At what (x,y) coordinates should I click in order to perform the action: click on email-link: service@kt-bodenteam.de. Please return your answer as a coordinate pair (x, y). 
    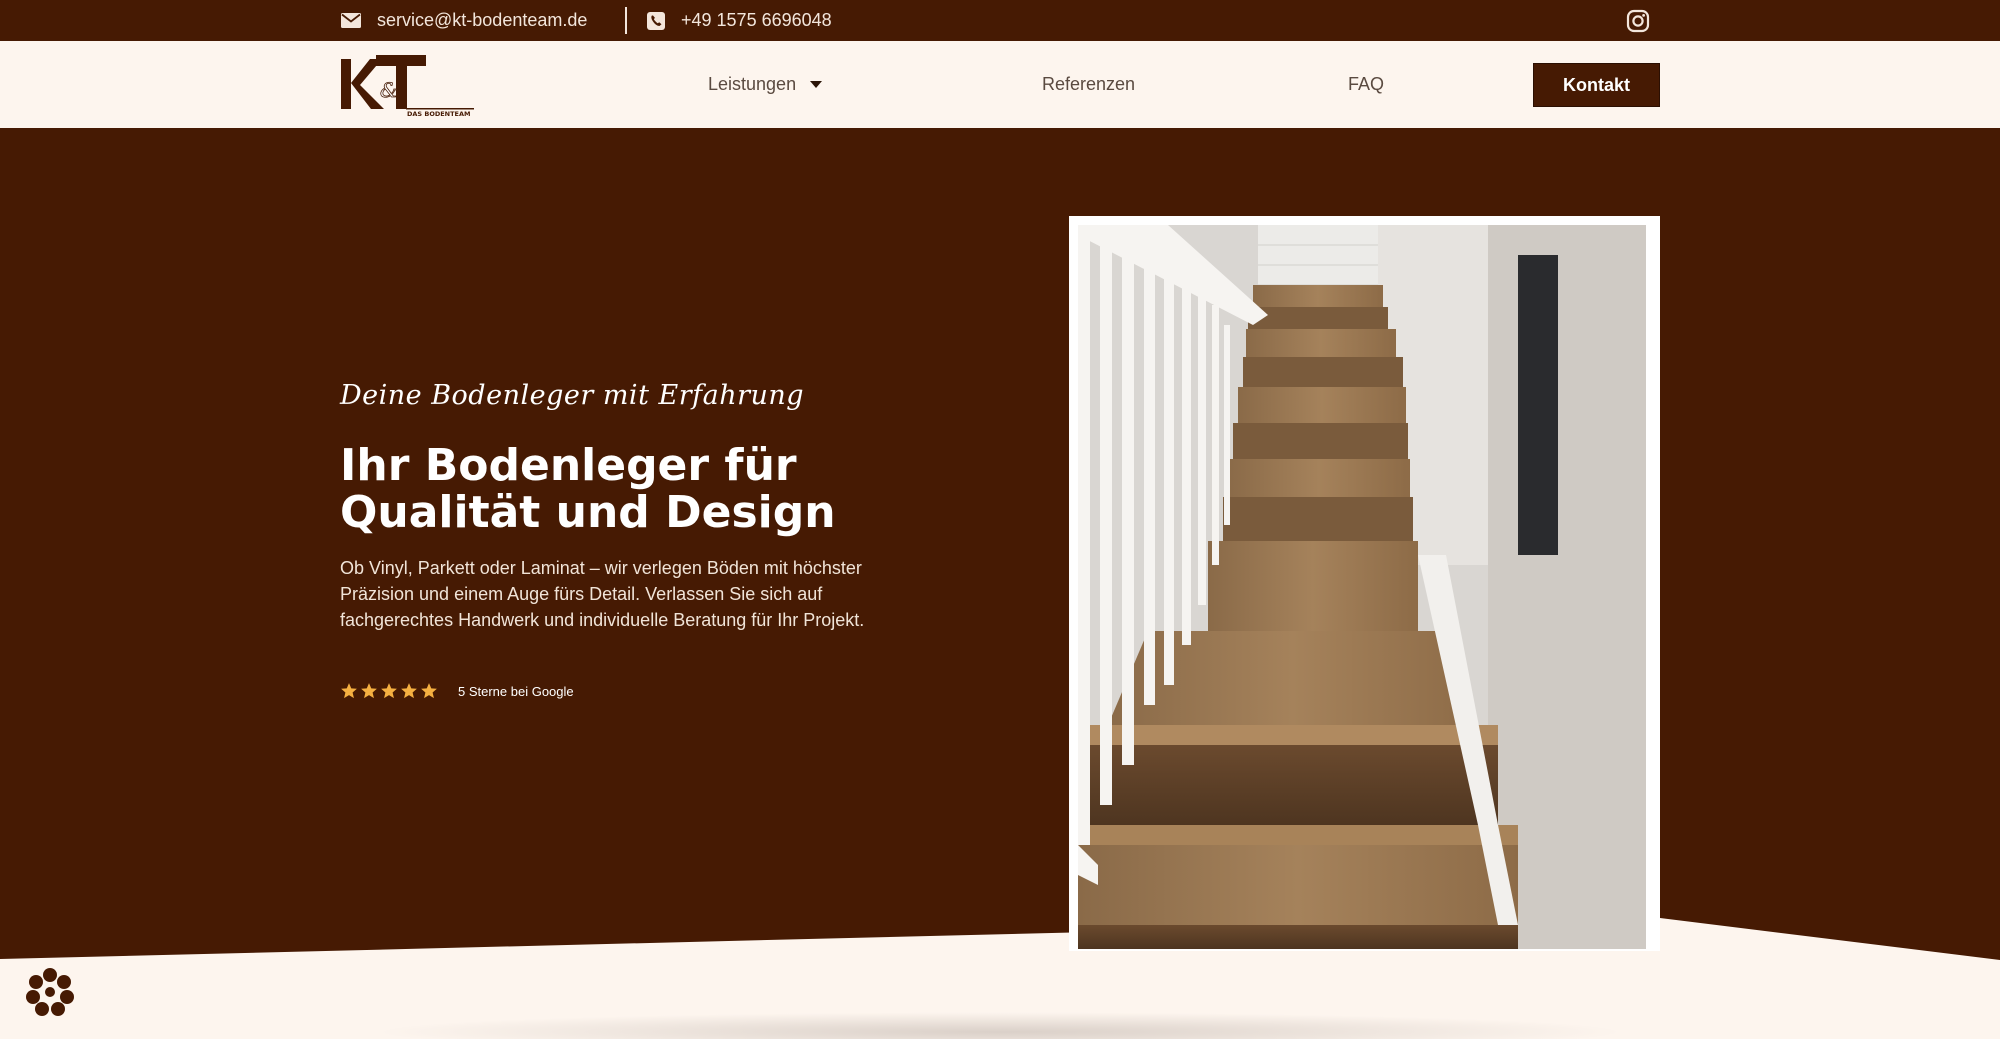
    Looking at the image, I should click on (464, 20).